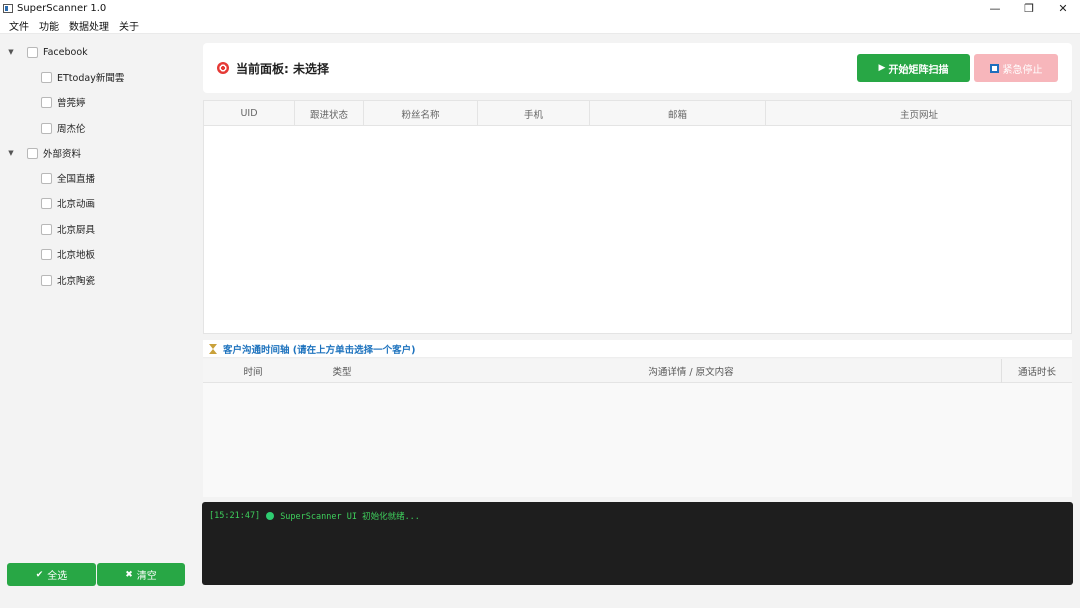  I want to click on close-icon: ✕, so click(1063, 8).